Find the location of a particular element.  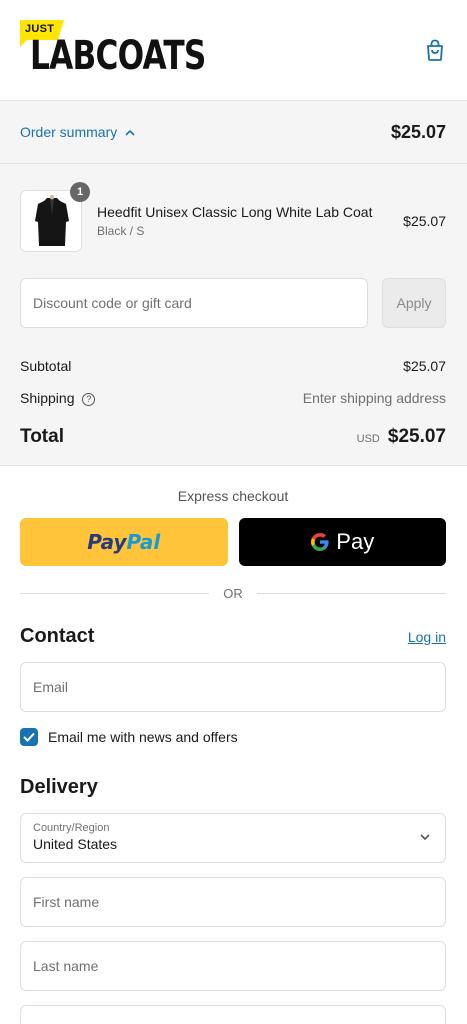

help-icon: ? is located at coordinates (89, 399).